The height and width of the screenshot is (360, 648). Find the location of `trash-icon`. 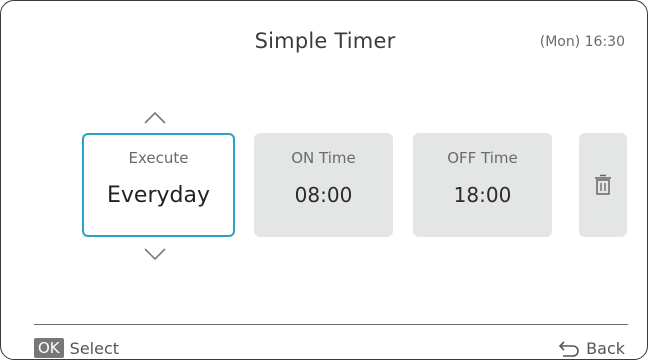

trash-icon is located at coordinates (603, 184).